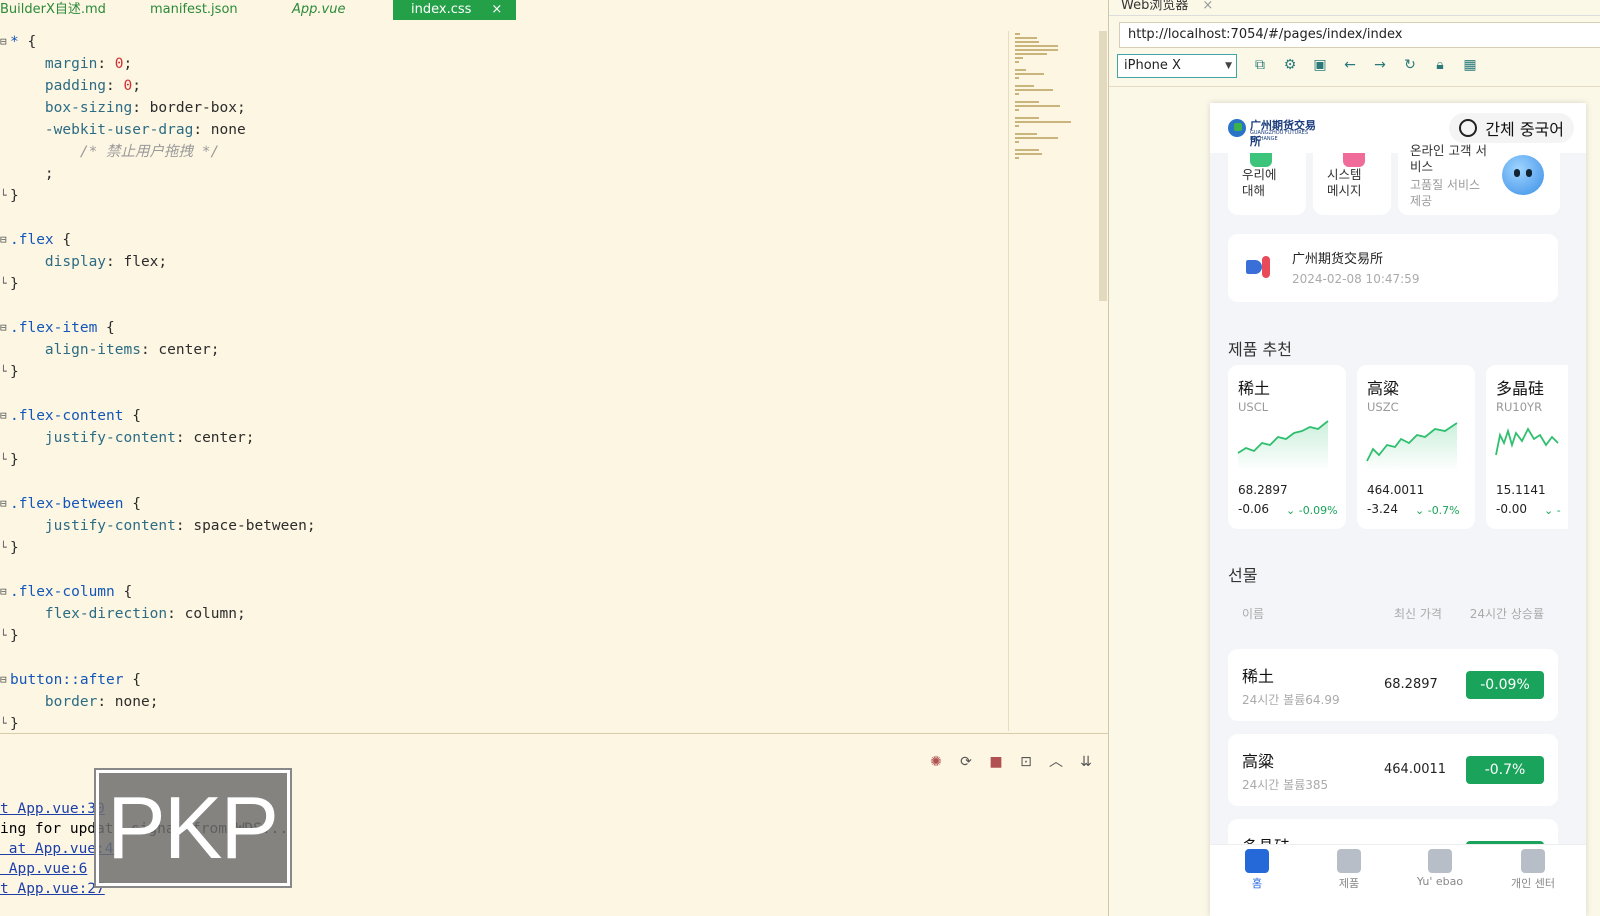 This screenshot has height=916, width=1600. Describe the element at coordinates (500, 592) in the screenshot. I see `code-line: ⊟ .flex-column {` at that location.